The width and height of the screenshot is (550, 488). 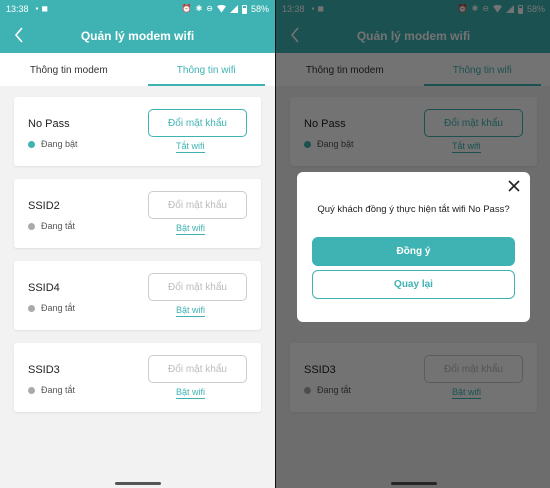 What do you see at coordinates (209, 8) in the screenshot?
I see `dnd-icon: ⊖` at bounding box center [209, 8].